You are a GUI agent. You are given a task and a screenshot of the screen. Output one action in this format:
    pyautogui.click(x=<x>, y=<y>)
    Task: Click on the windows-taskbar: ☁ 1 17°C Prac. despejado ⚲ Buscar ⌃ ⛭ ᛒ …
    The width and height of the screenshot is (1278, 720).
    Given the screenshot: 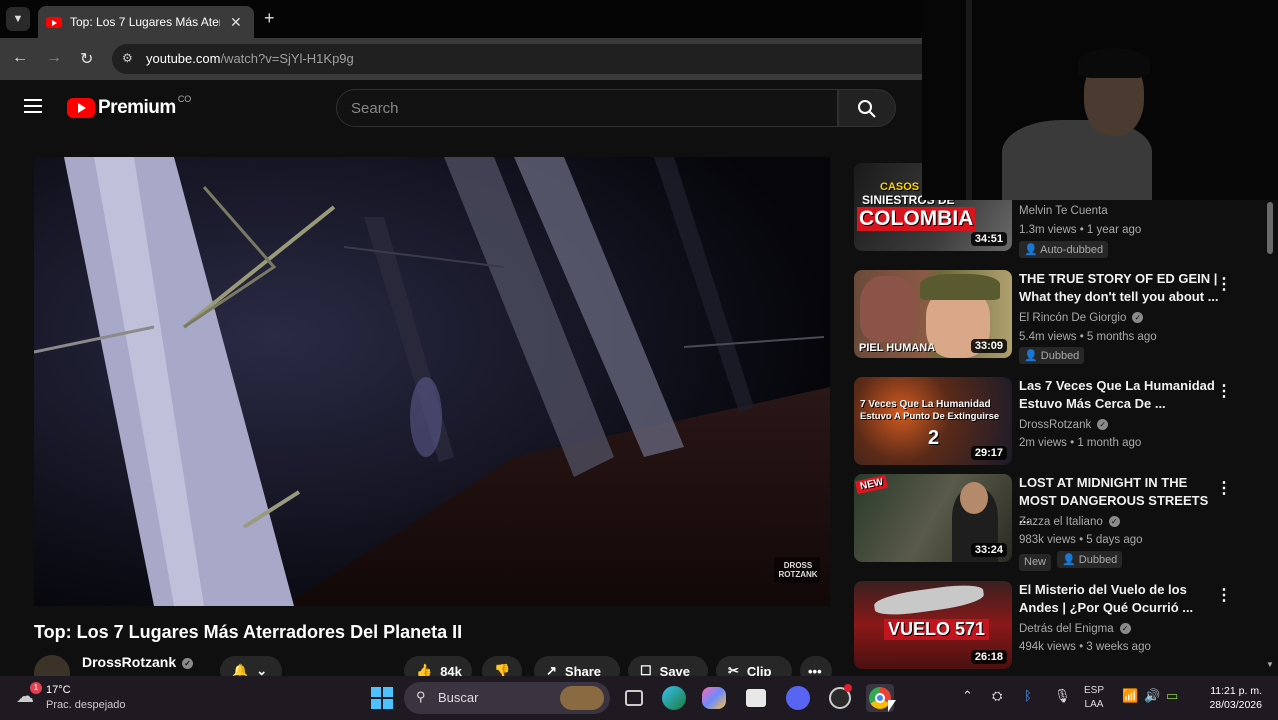 What is the action you would take?
    pyautogui.click(x=639, y=698)
    